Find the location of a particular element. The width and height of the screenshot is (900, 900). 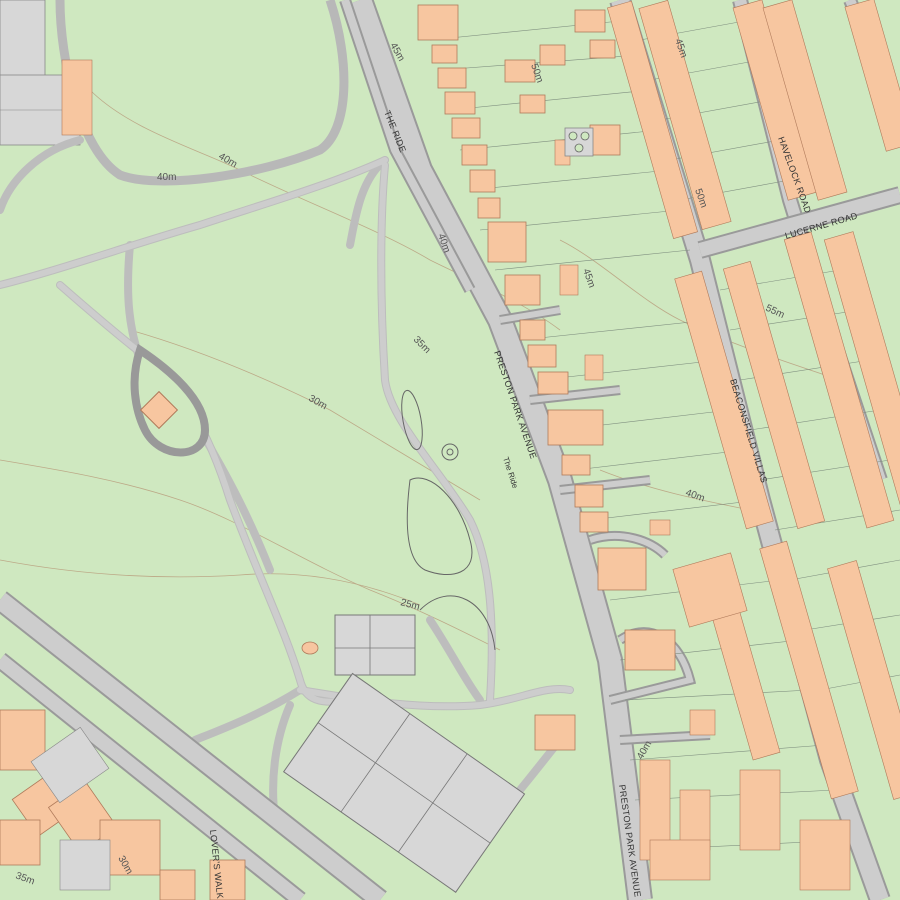

roundels is located at coordinates (579, 142).